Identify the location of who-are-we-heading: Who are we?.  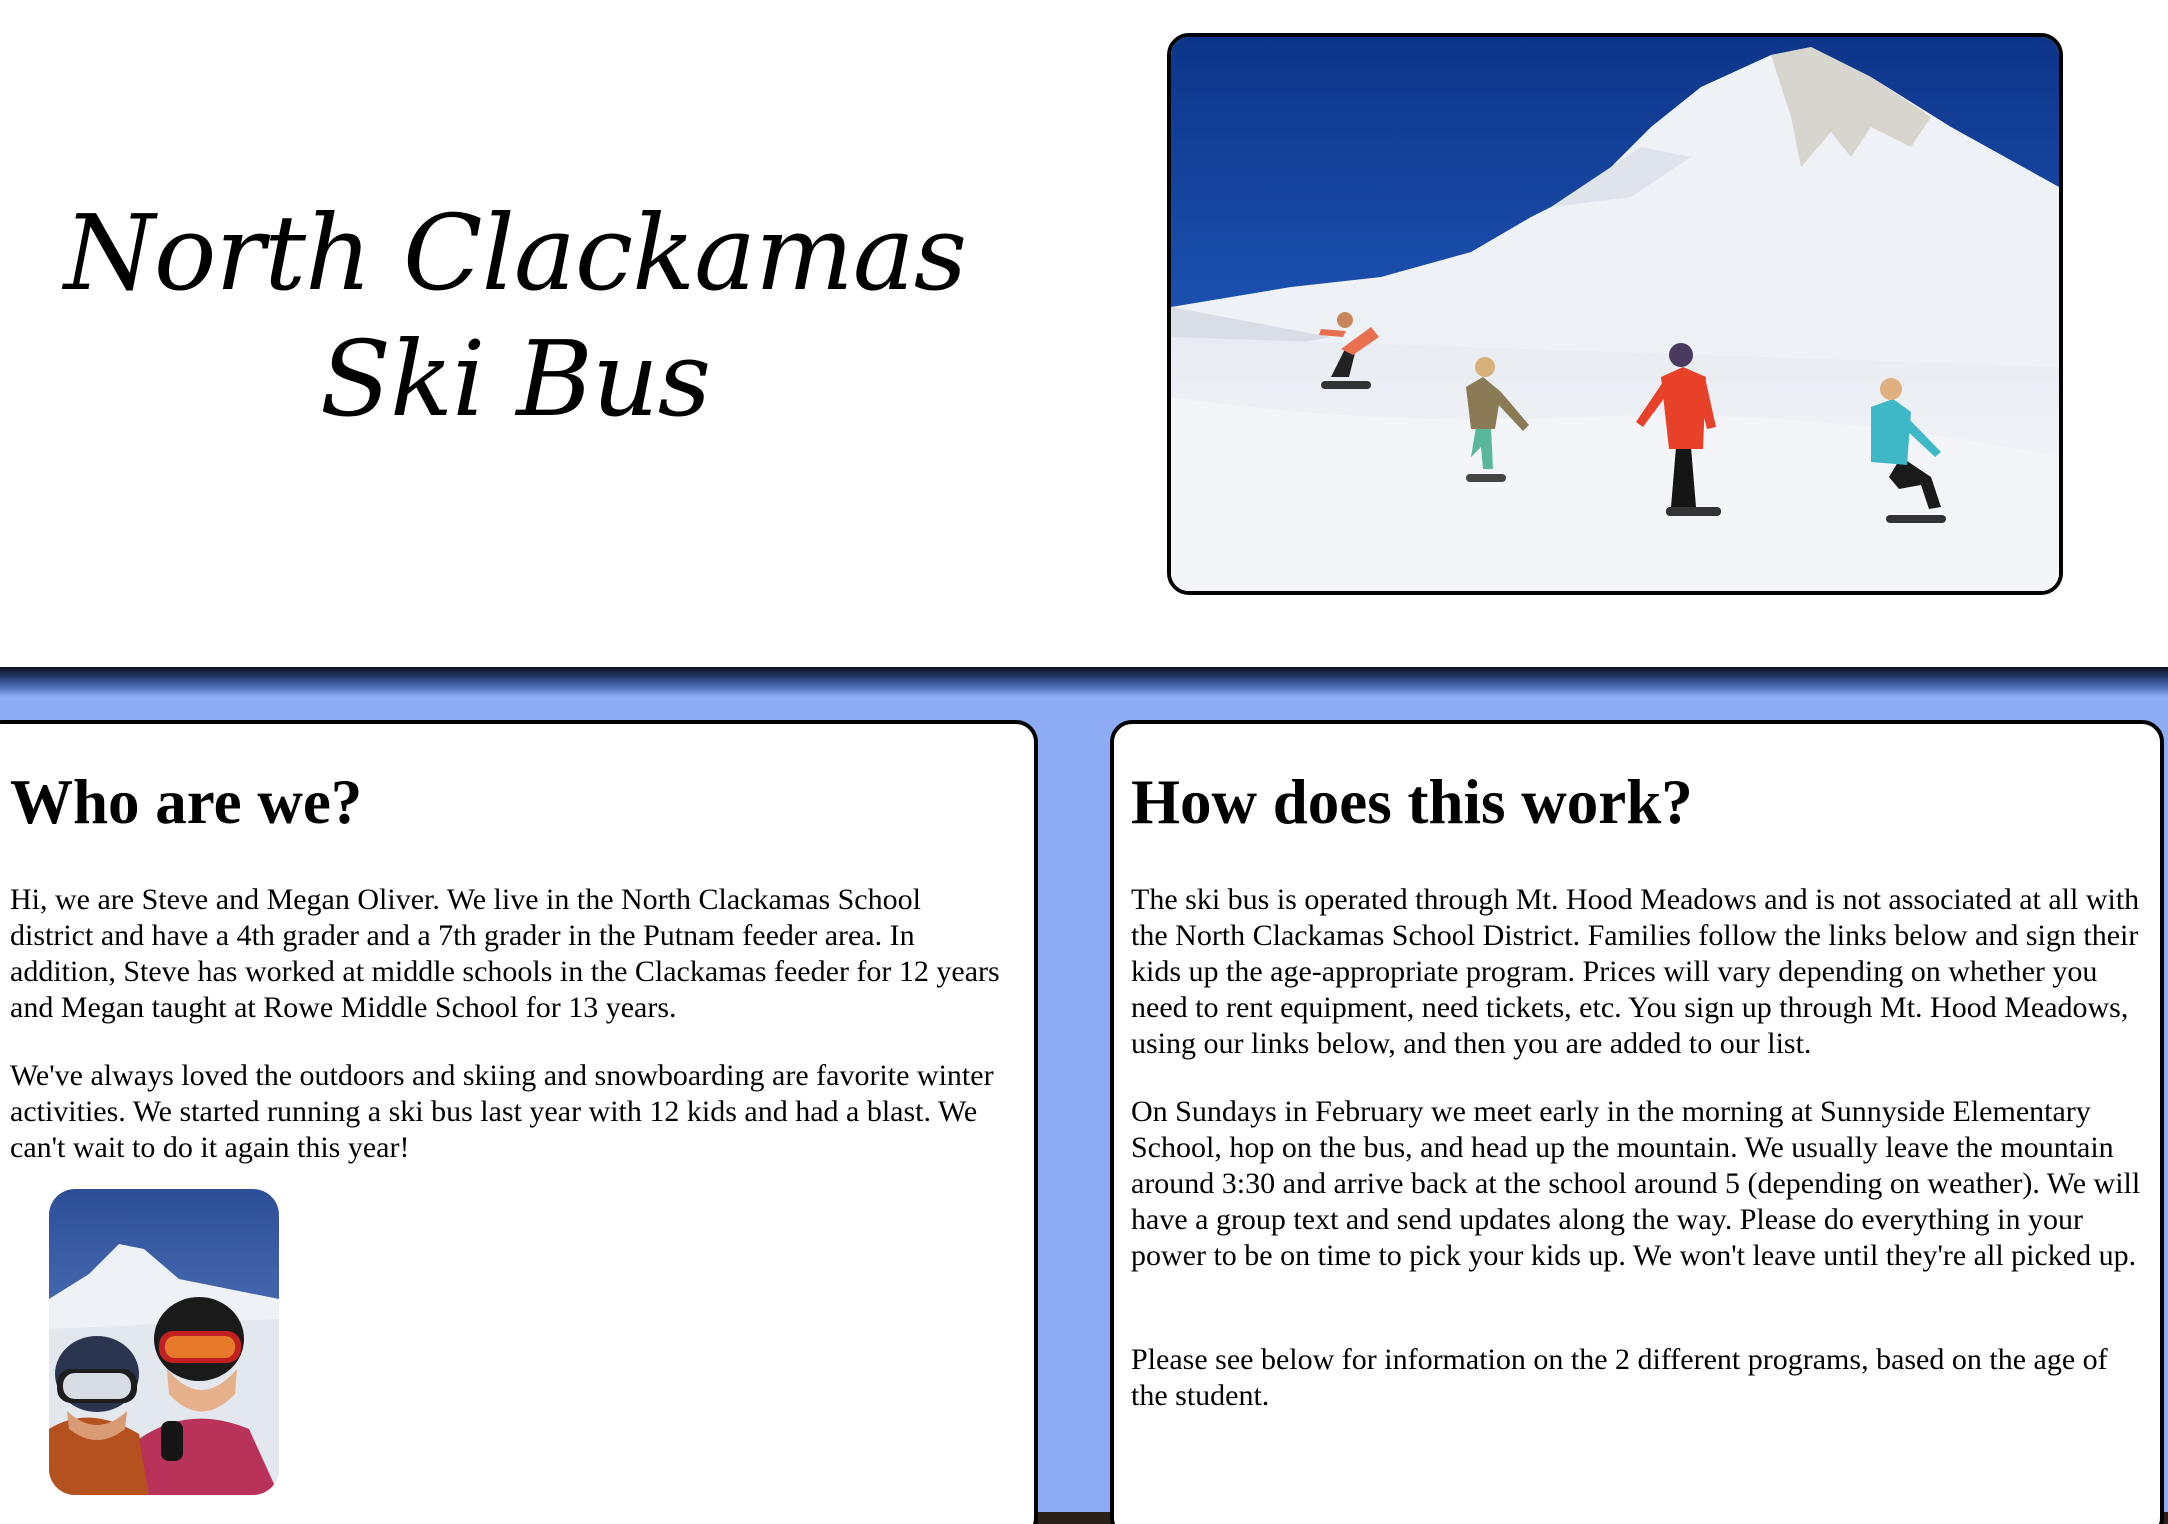
(186, 802).